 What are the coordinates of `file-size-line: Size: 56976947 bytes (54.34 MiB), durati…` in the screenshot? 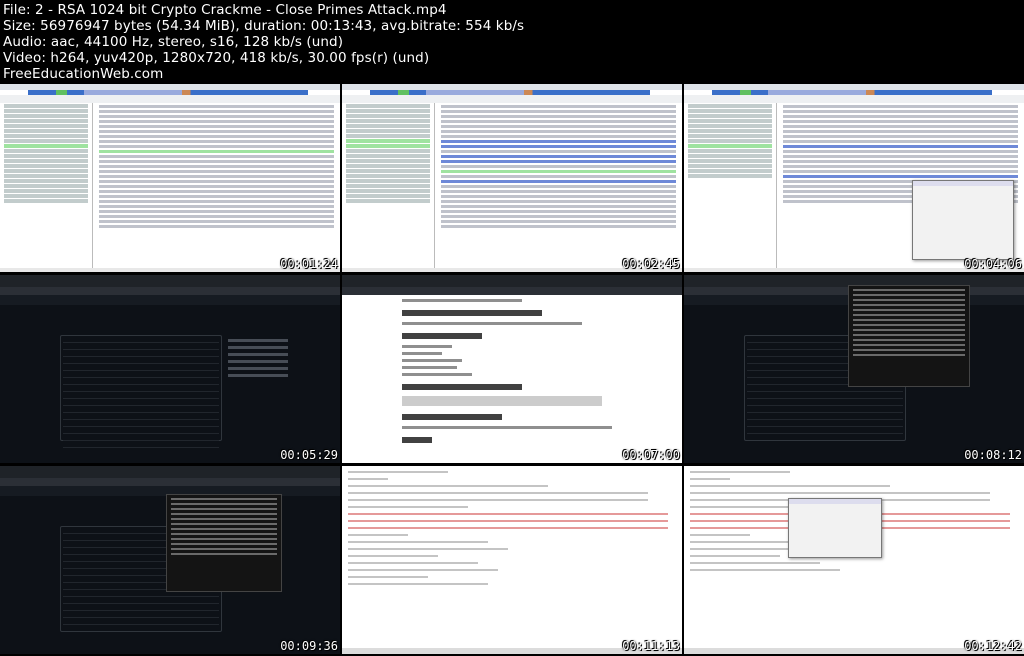 It's located at (264, 26).